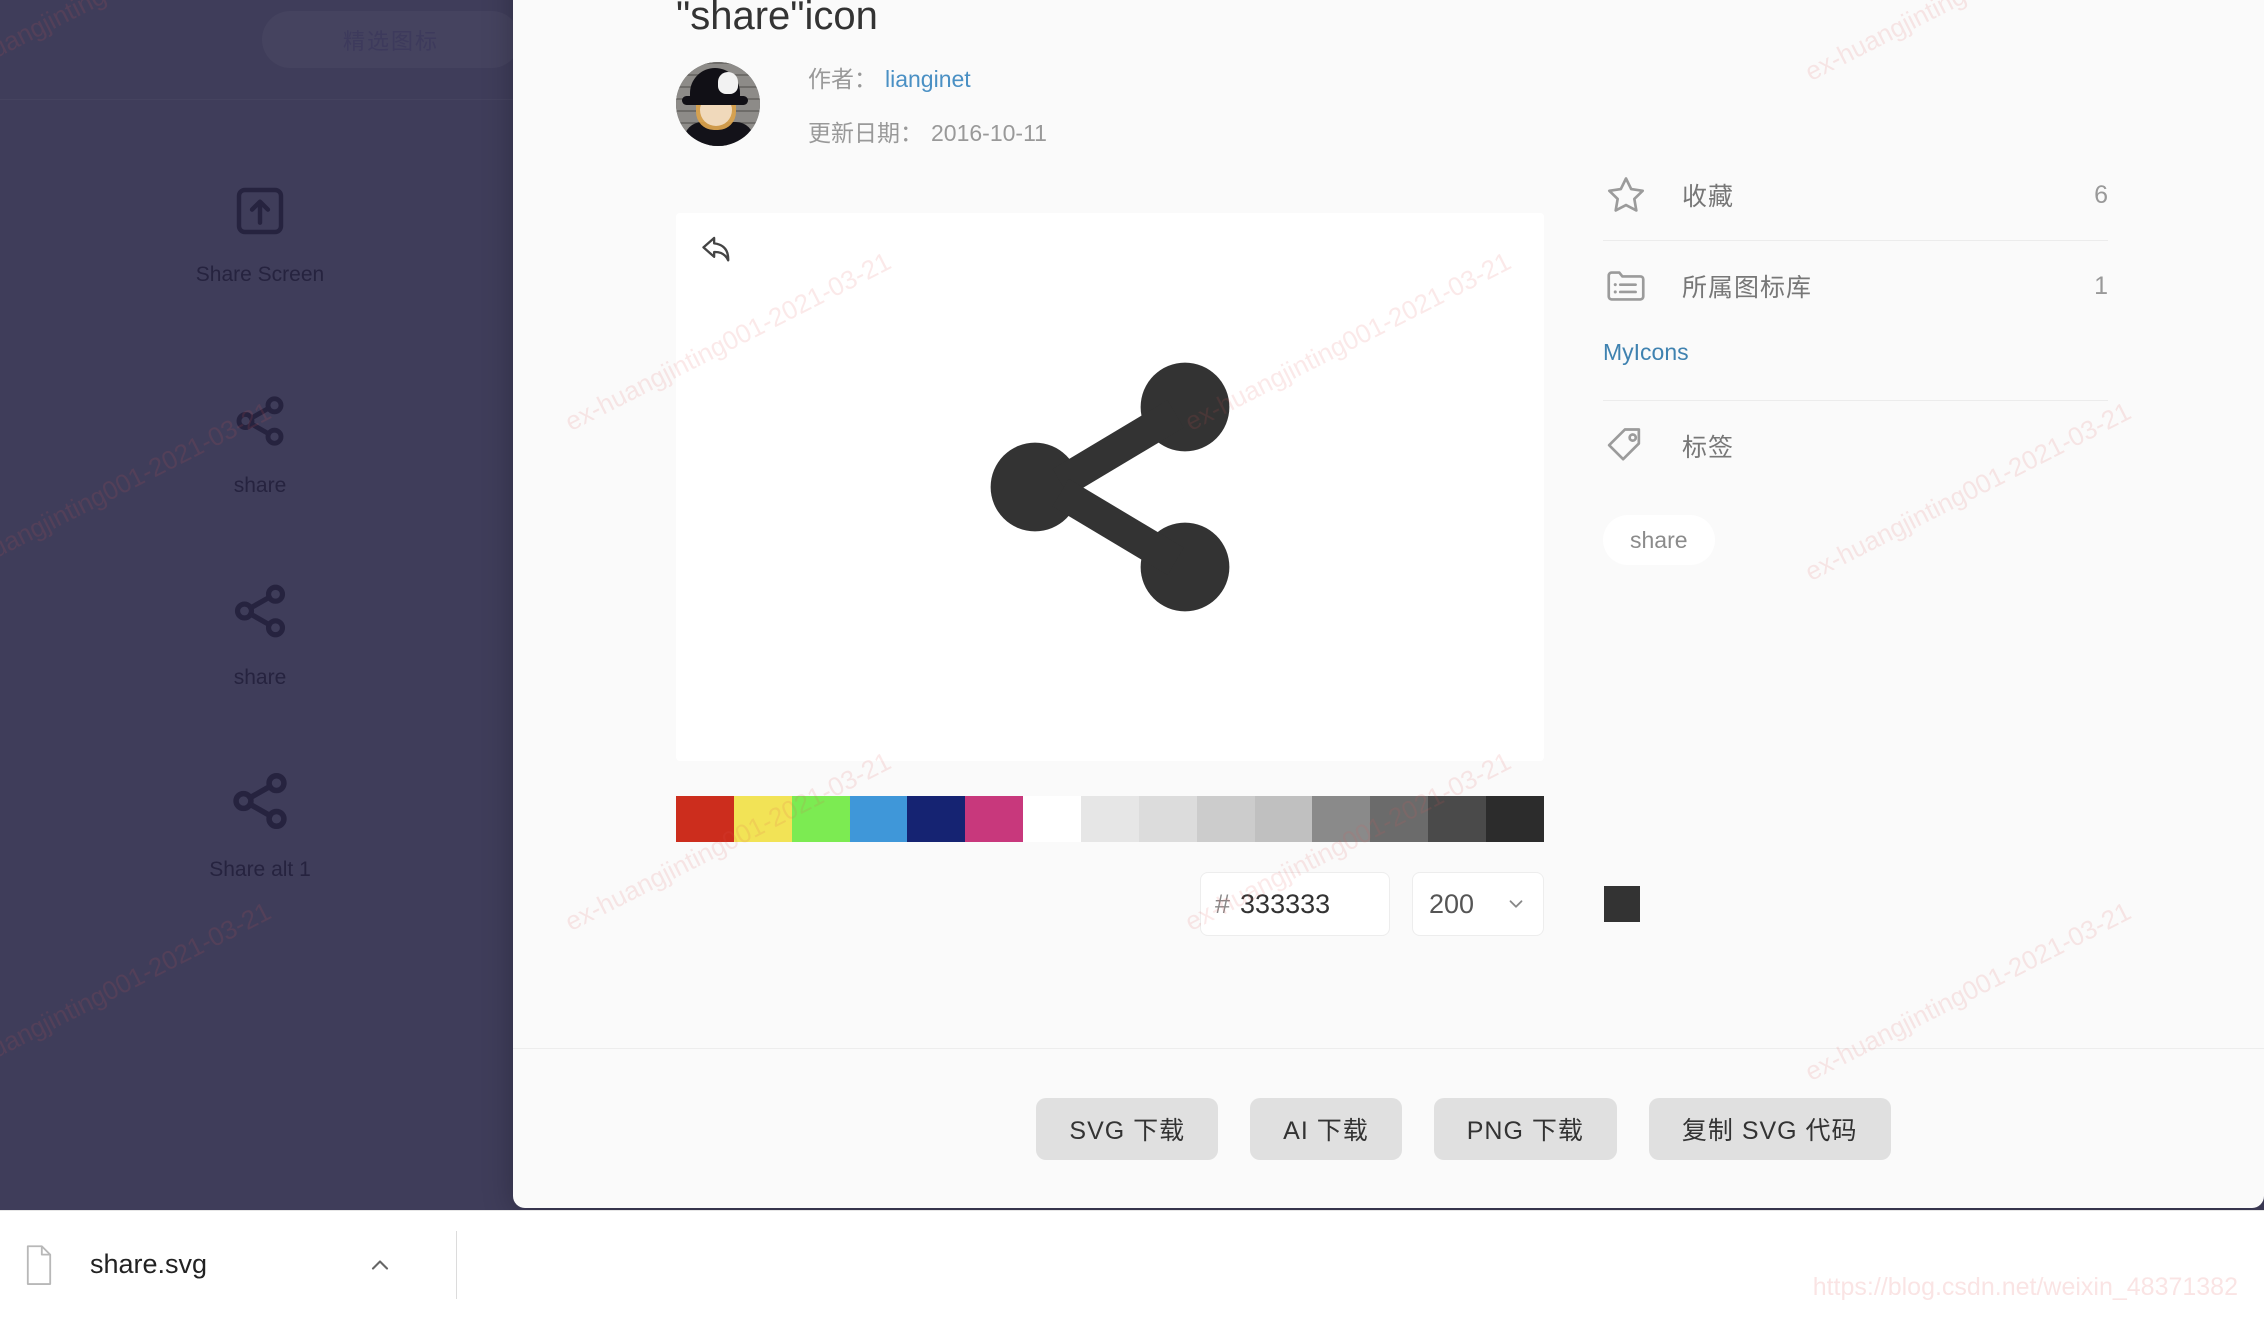  I want to click on featured-icons-tab: 精选图标, so click(391, 39).